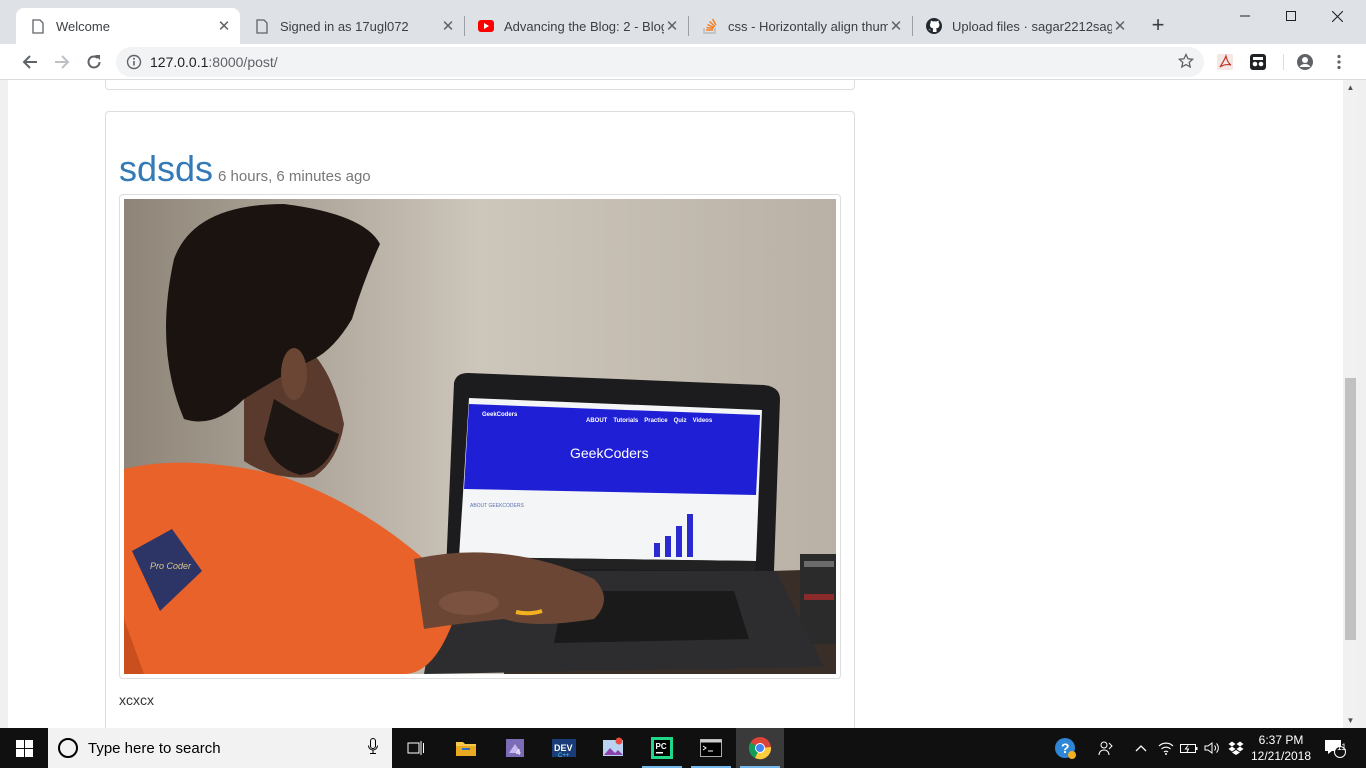  I want to click on url-path: :8000/post/, so click(243, 62).